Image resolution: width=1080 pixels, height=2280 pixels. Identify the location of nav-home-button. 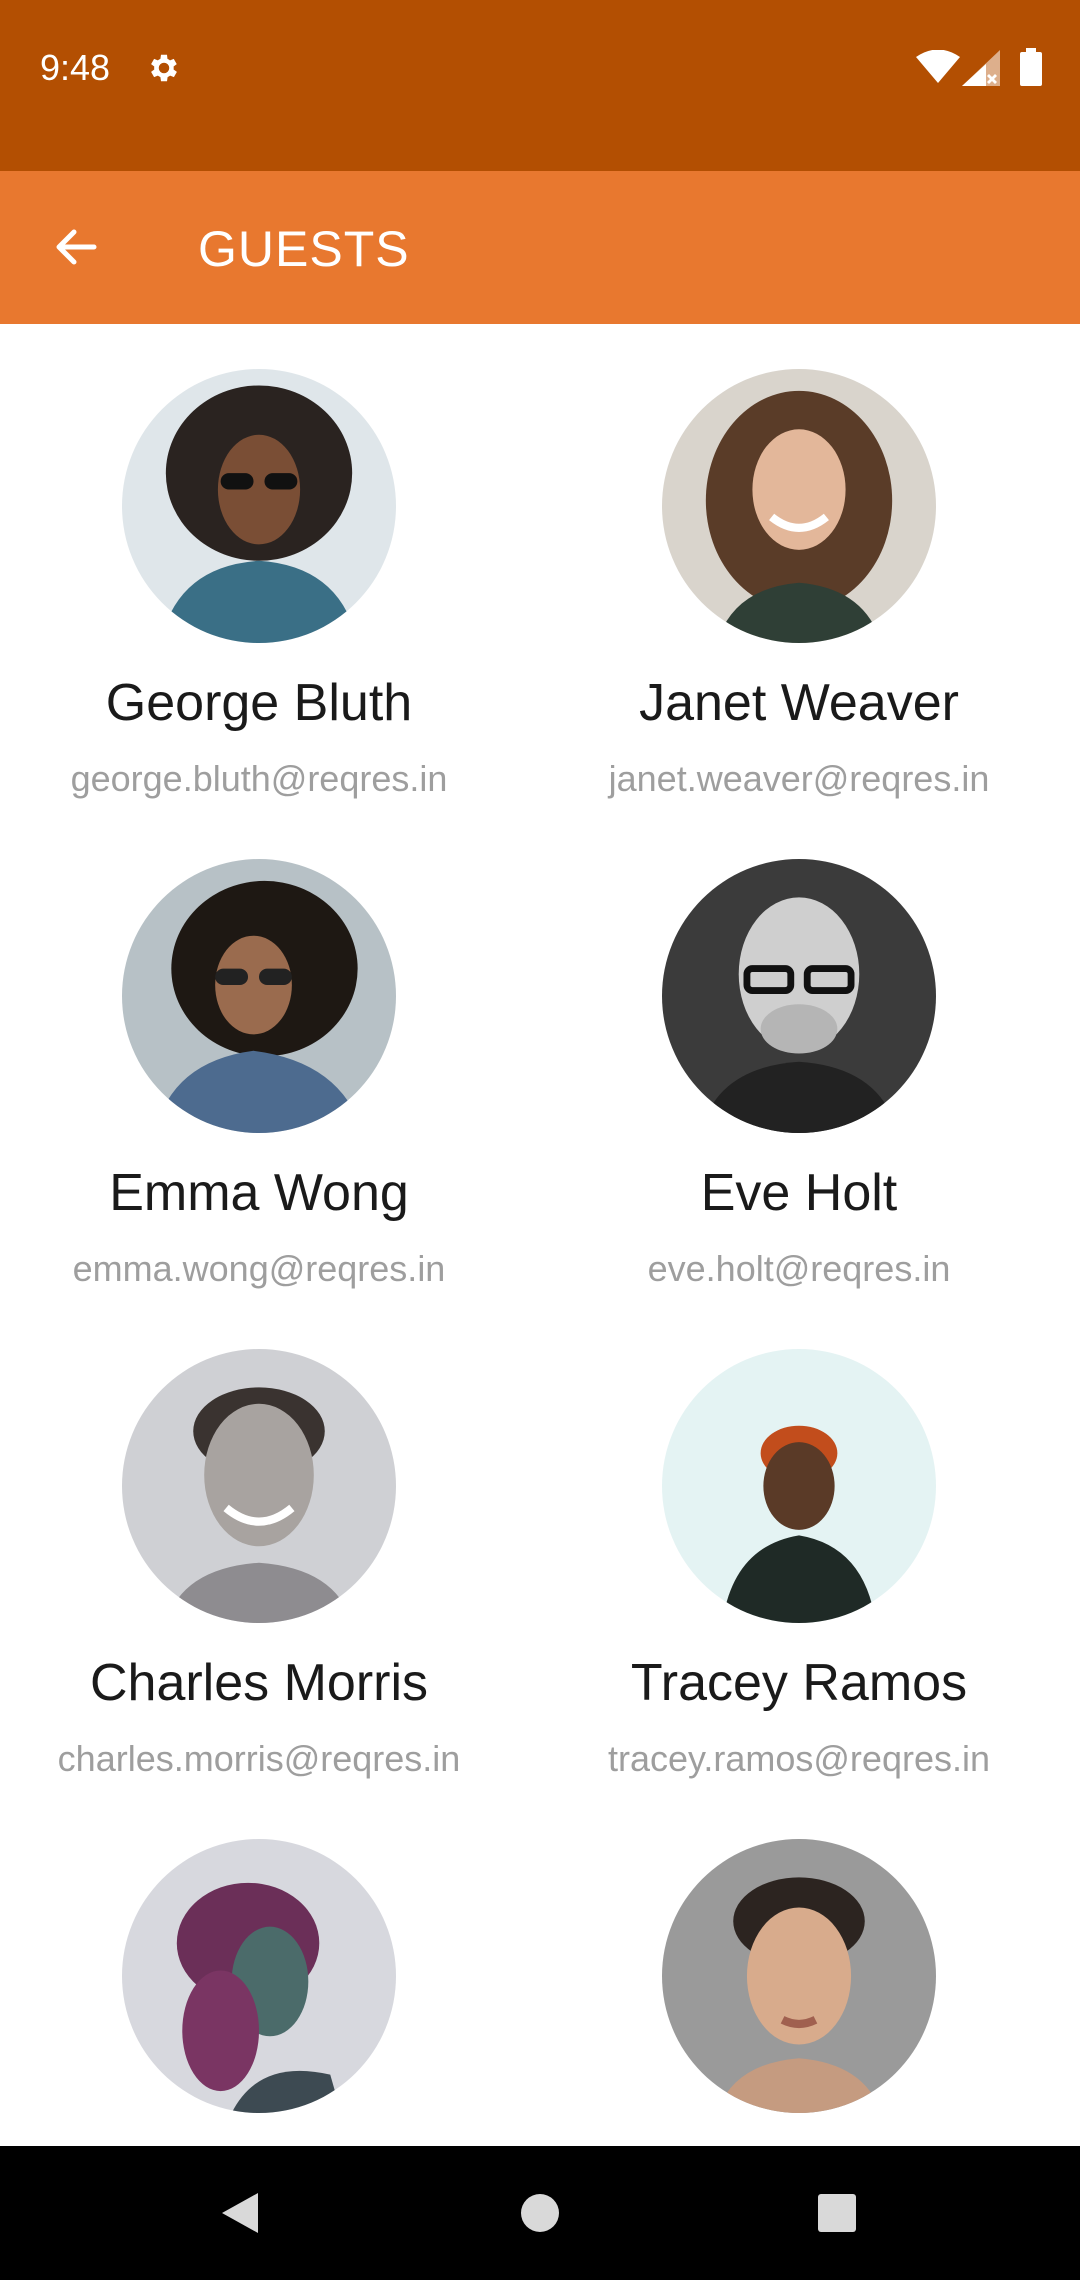
(540, 2213).